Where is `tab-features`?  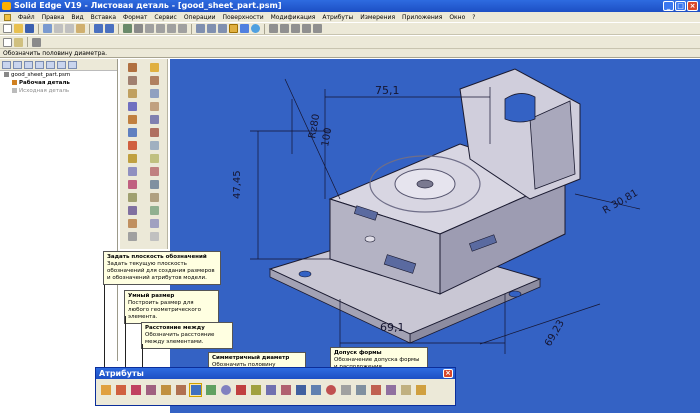 tab-features is located at coordinates (6, 65).